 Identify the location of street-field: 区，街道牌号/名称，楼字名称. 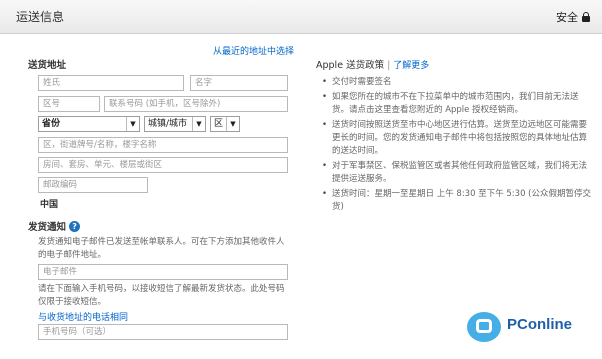
(163, 145).